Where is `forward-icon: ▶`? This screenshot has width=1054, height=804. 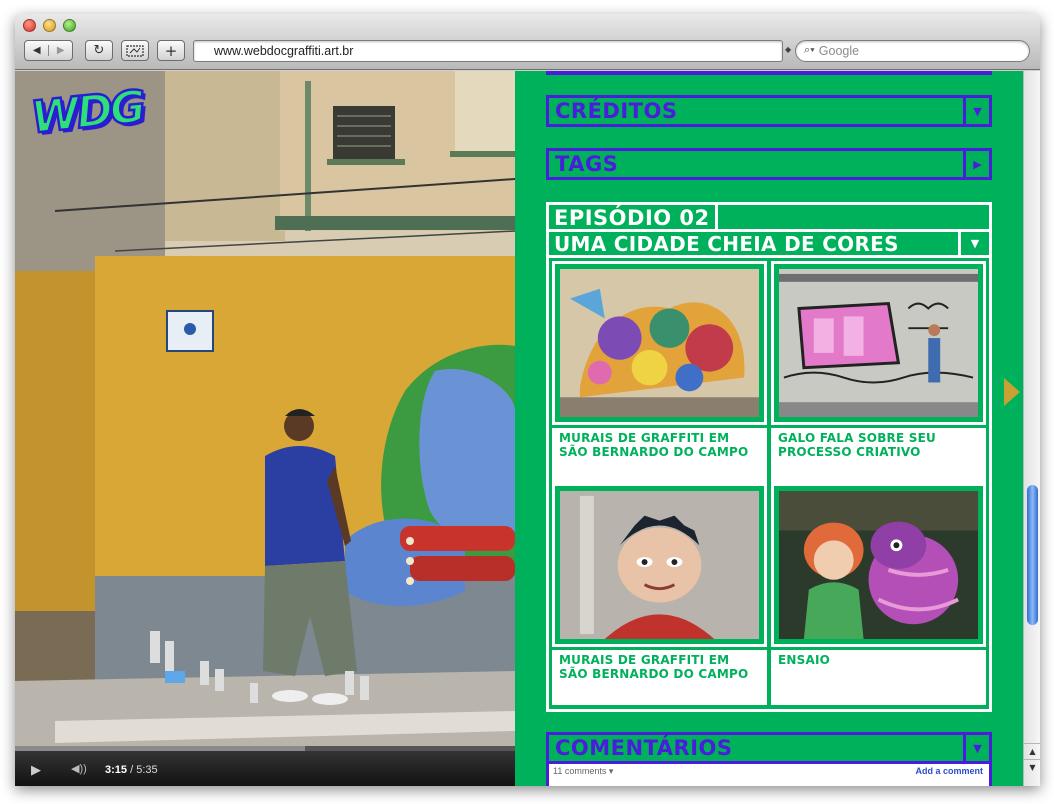 forward-icon: ▶ is located at coordinates (60, 50).